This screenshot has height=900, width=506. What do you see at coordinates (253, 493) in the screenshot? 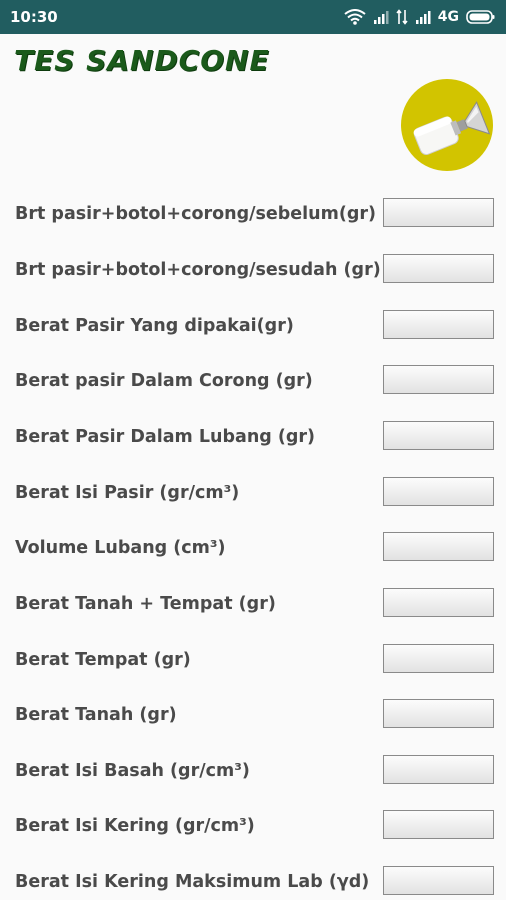
I see `form-row: Berat Isi Pasir (gr/cm³)` at bounding box center [253, 493].